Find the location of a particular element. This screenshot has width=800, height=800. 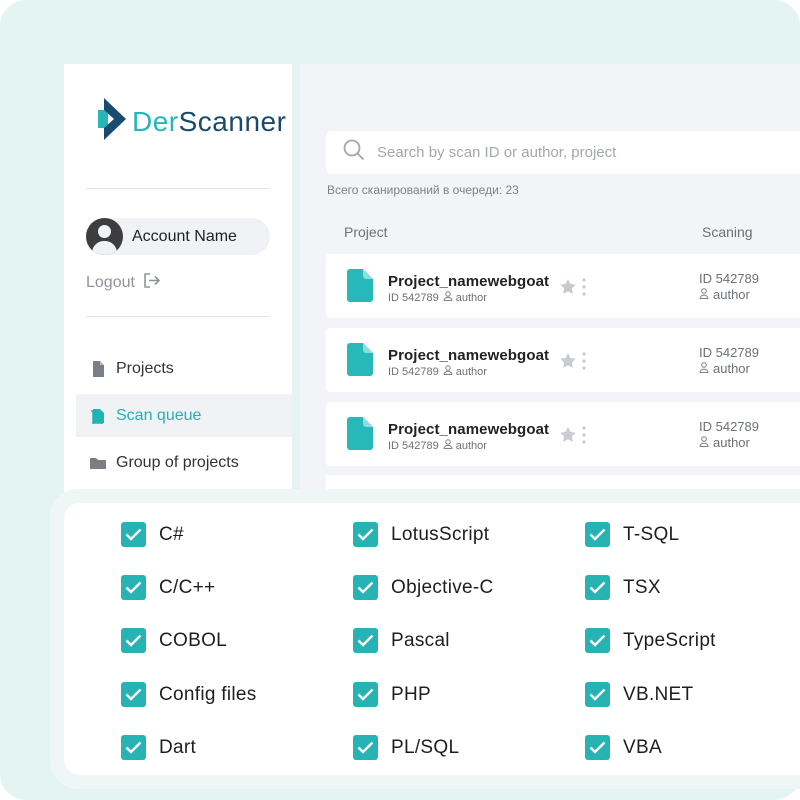

sidebar-item-label: Projects is located at coordinates (145, 368).